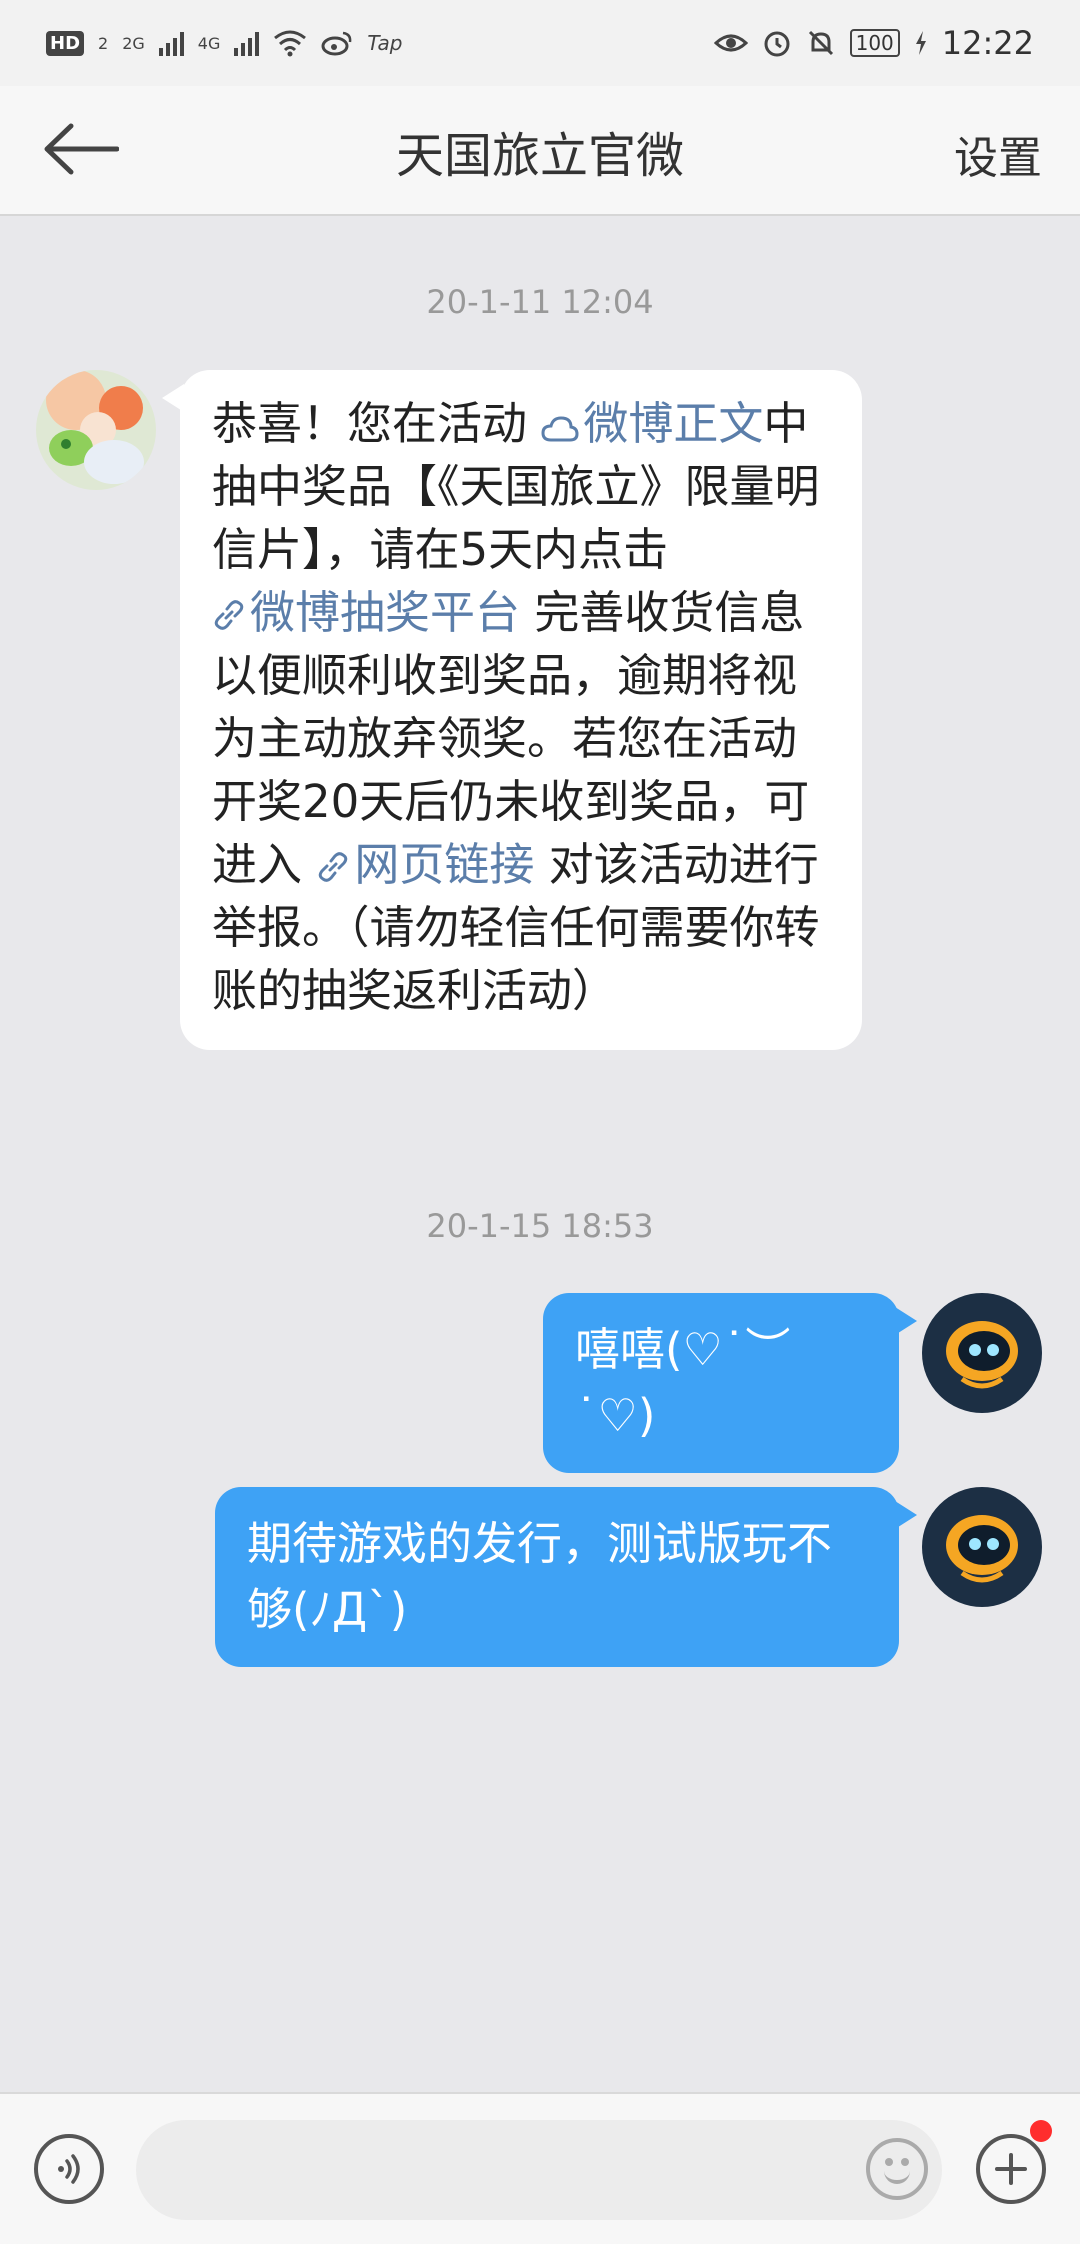 This screenshot has height=2244, width=1080. Describe the element at coordinates (209, 43) in the screenshot. I see `network-type-2: 4G` at that location.